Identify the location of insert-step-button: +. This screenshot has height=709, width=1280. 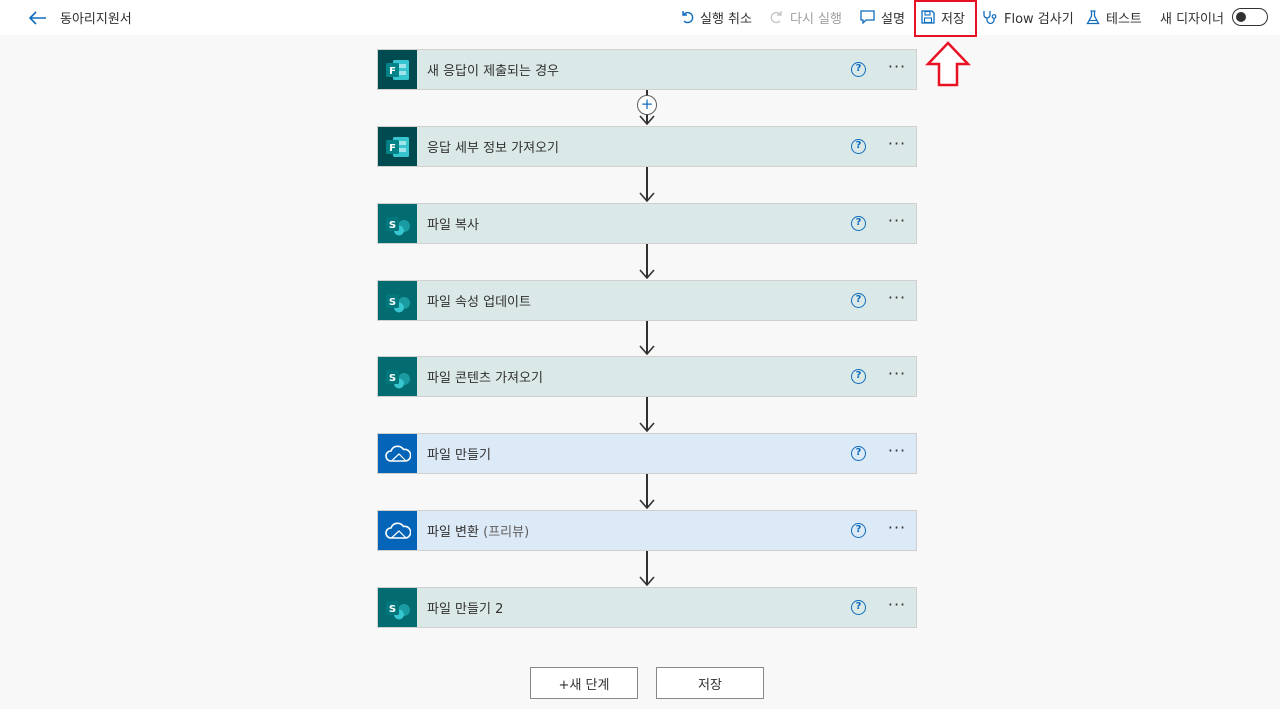
(647, 105).